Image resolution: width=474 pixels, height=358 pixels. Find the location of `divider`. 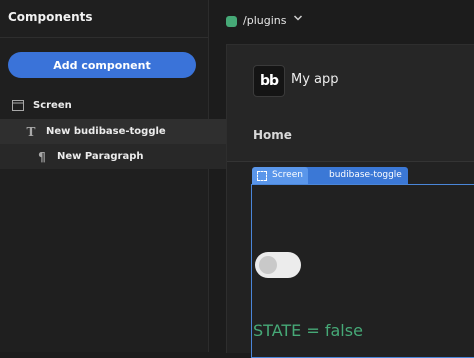

divider is located at coordinates (104, 37).